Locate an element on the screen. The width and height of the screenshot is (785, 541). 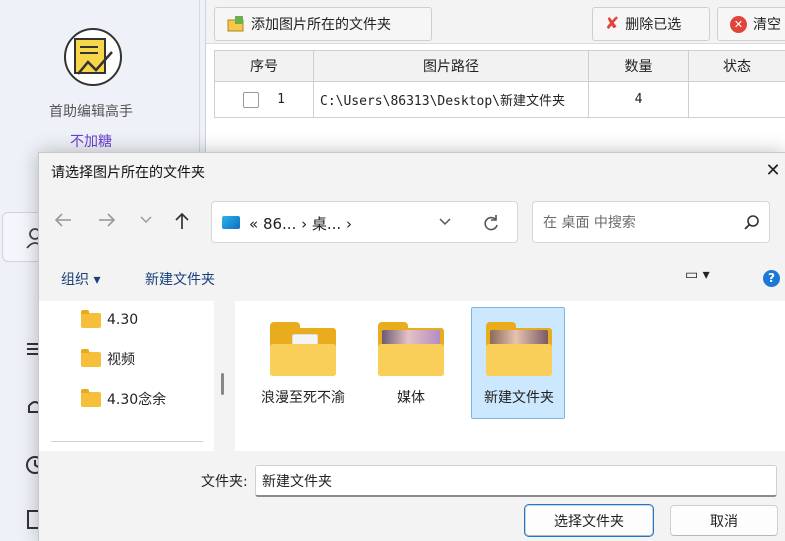
delete-x-icon: ✘ is located at coordinates (612, 24).